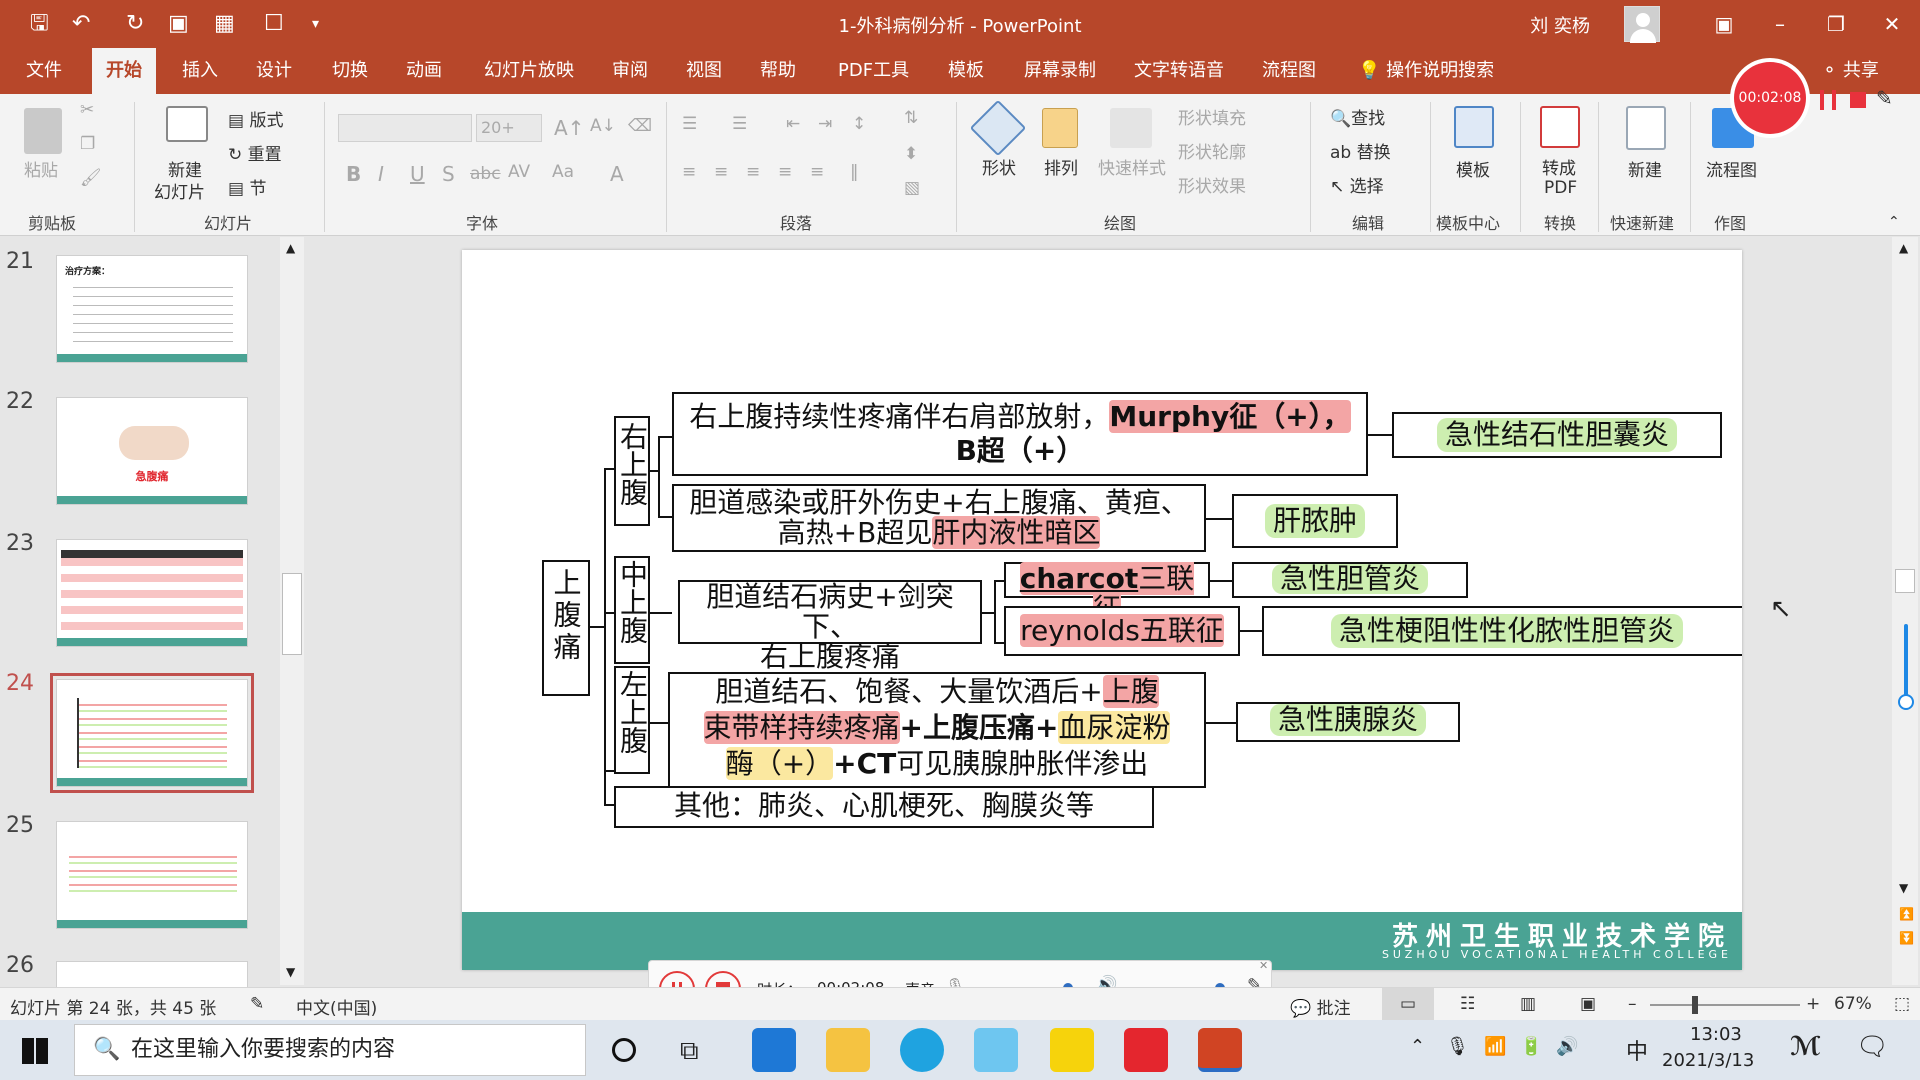  What do you see at coordinates (922, 1050) in the screenshot?
I see `edge-browser-icon` at bounding box center [922, 1050].